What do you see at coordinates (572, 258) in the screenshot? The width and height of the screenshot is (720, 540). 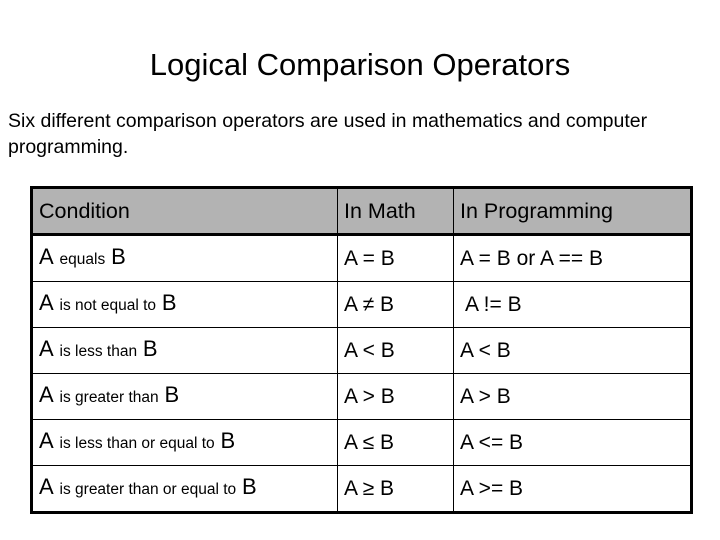 I see `cell-in-programming: A = B or A == B` at bounding box center [572, 258].